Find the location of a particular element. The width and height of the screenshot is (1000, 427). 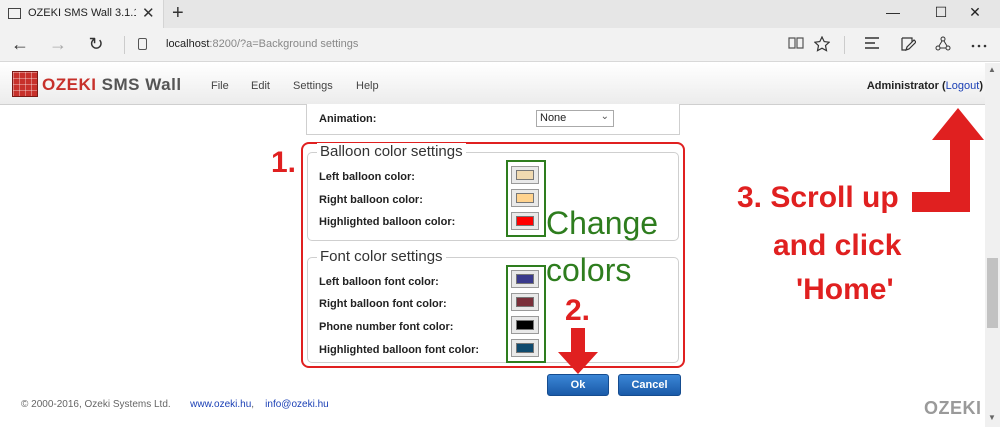

annotation-step-3-line2: and click is located at coordinates (837, 245).